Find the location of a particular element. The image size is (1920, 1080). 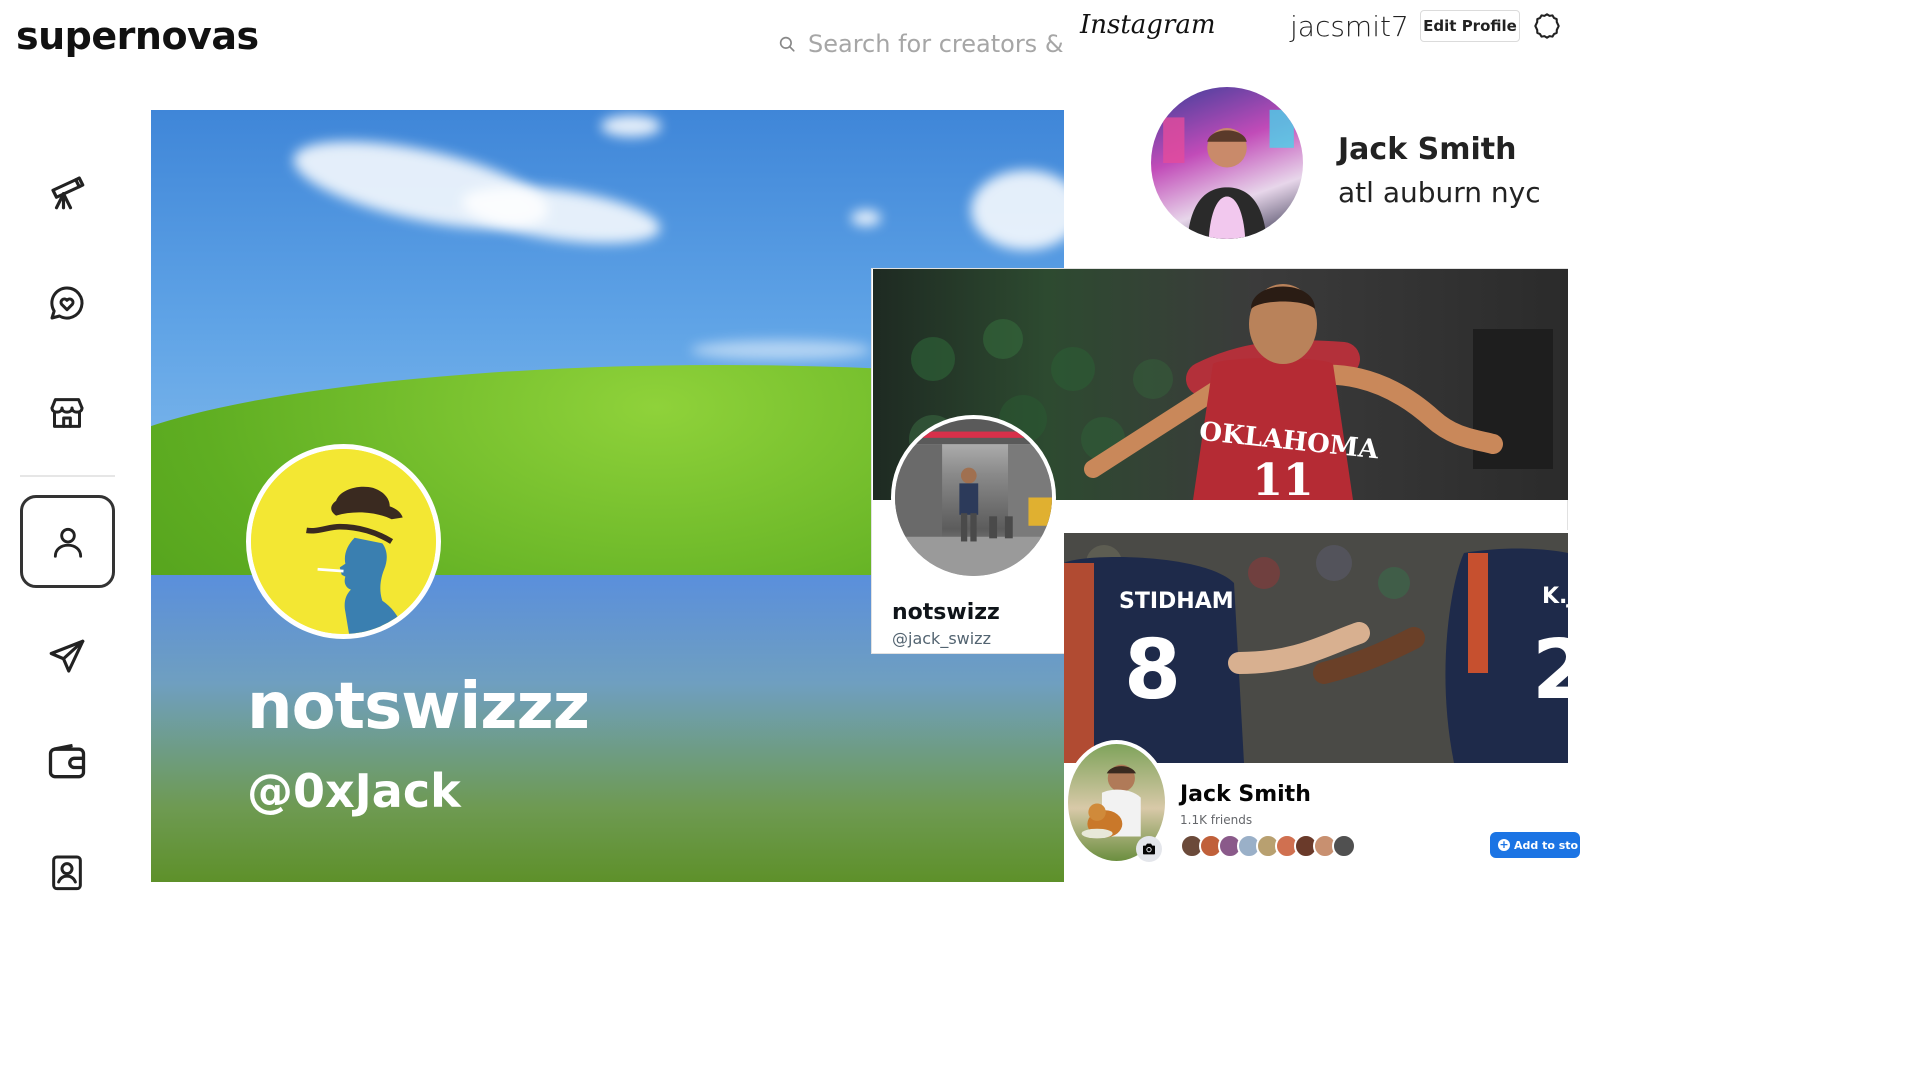

cowboy-silhouette-icon is located at coordinates (343, 541).